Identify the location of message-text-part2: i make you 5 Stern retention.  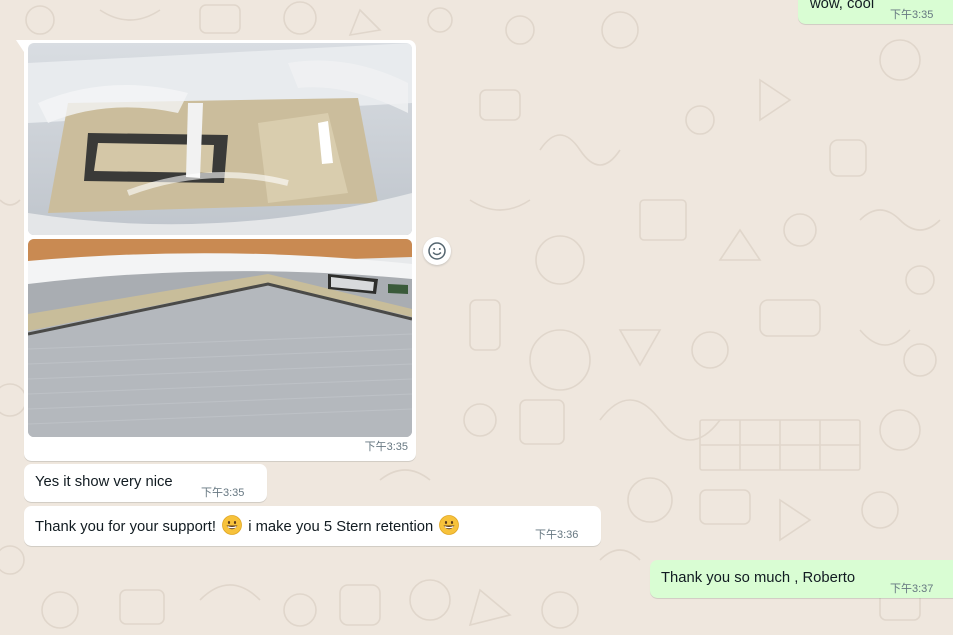
(341, 527).